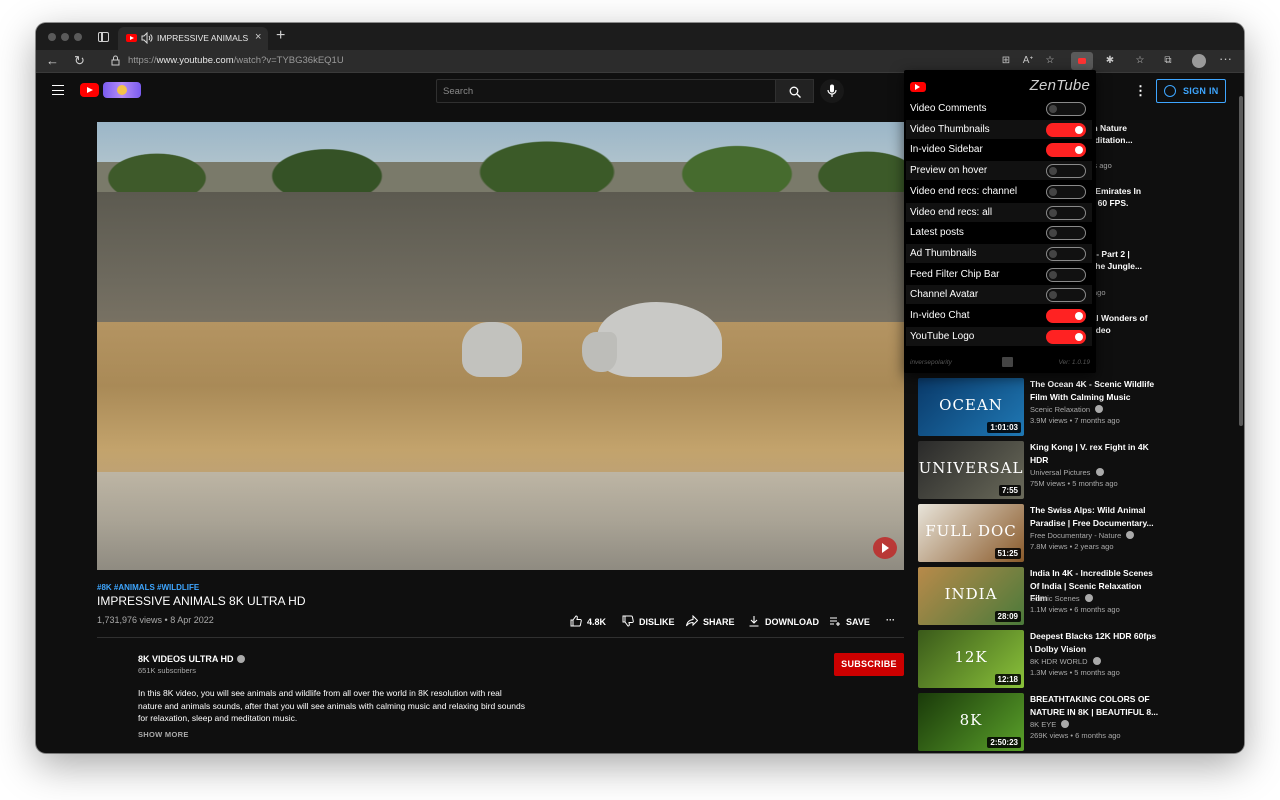  Describe the element at coordinates (142, 60) in the screenshot. I see `url-prefix: https://` at that location.